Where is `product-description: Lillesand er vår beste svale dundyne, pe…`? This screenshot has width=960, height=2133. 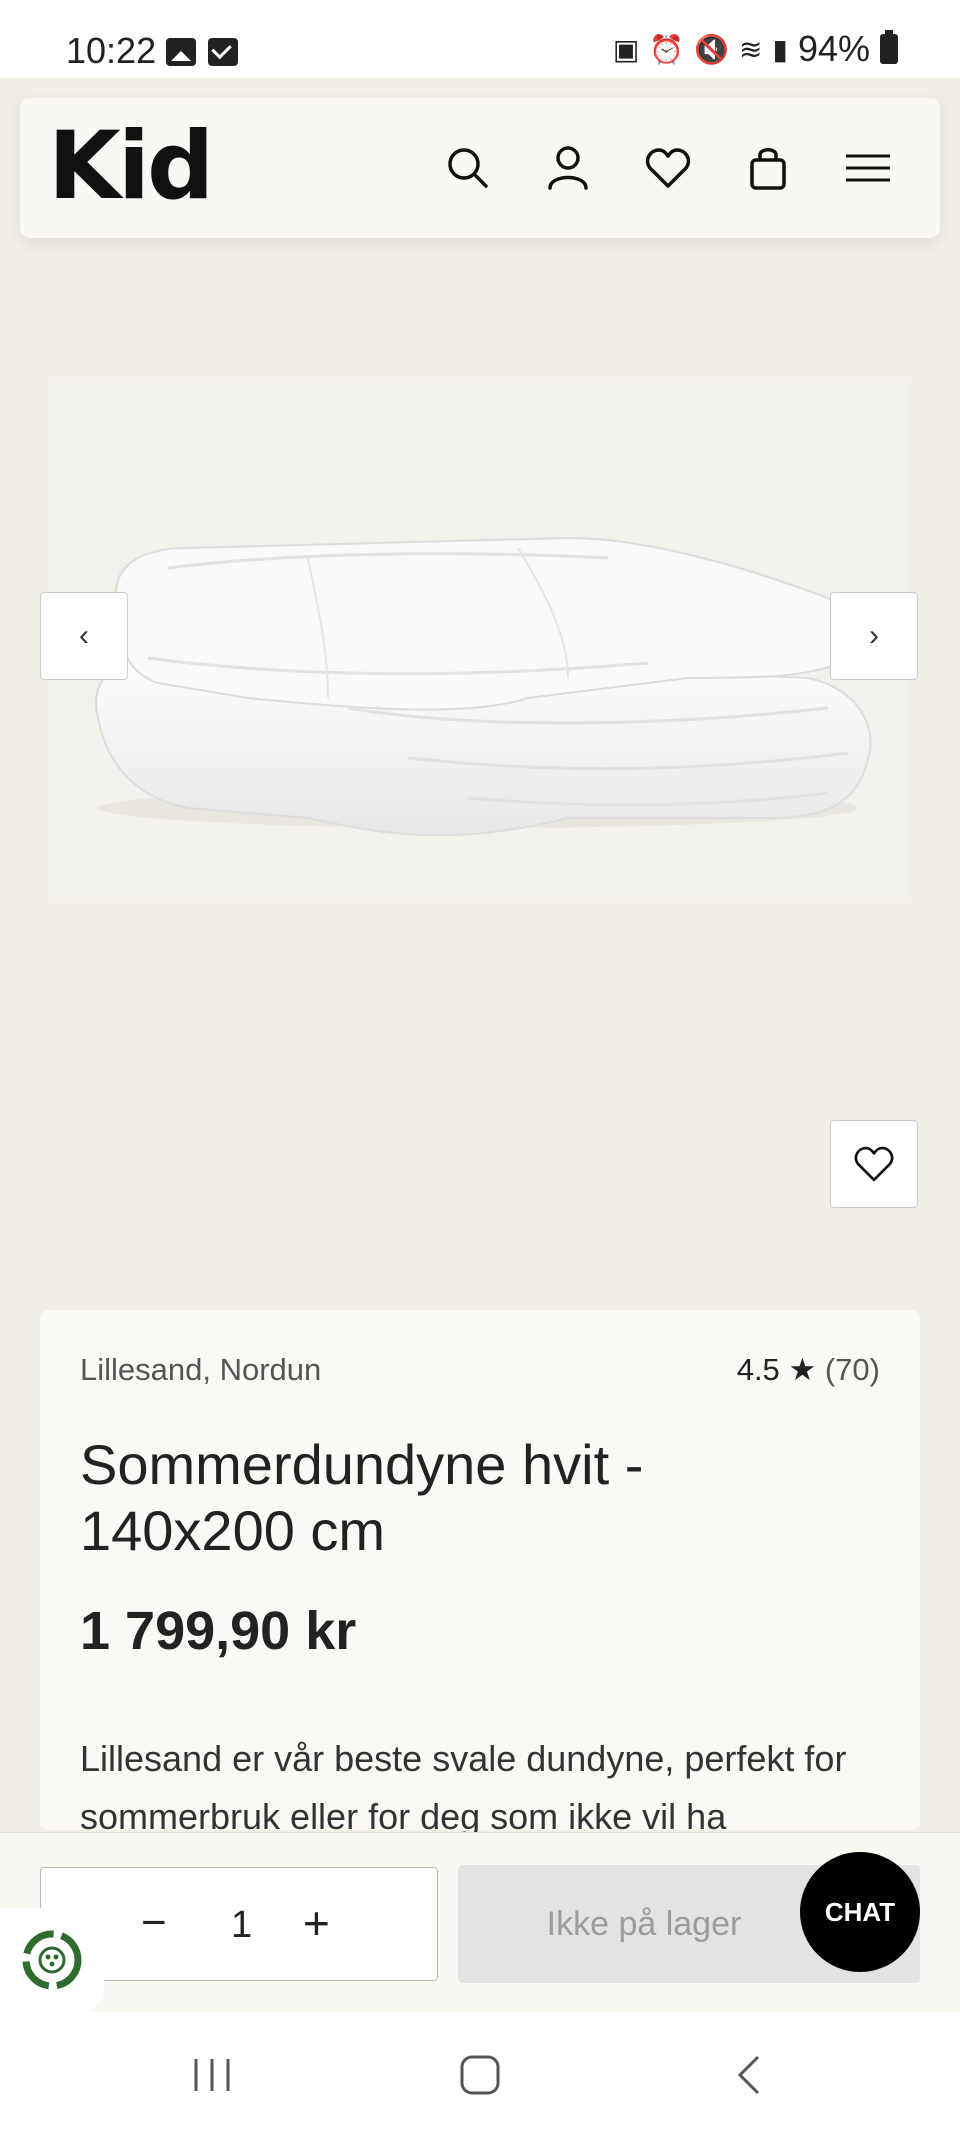 product-description: Lillesand er vår beste svale dundyne, pe… is located at coordinates (463, 1787).